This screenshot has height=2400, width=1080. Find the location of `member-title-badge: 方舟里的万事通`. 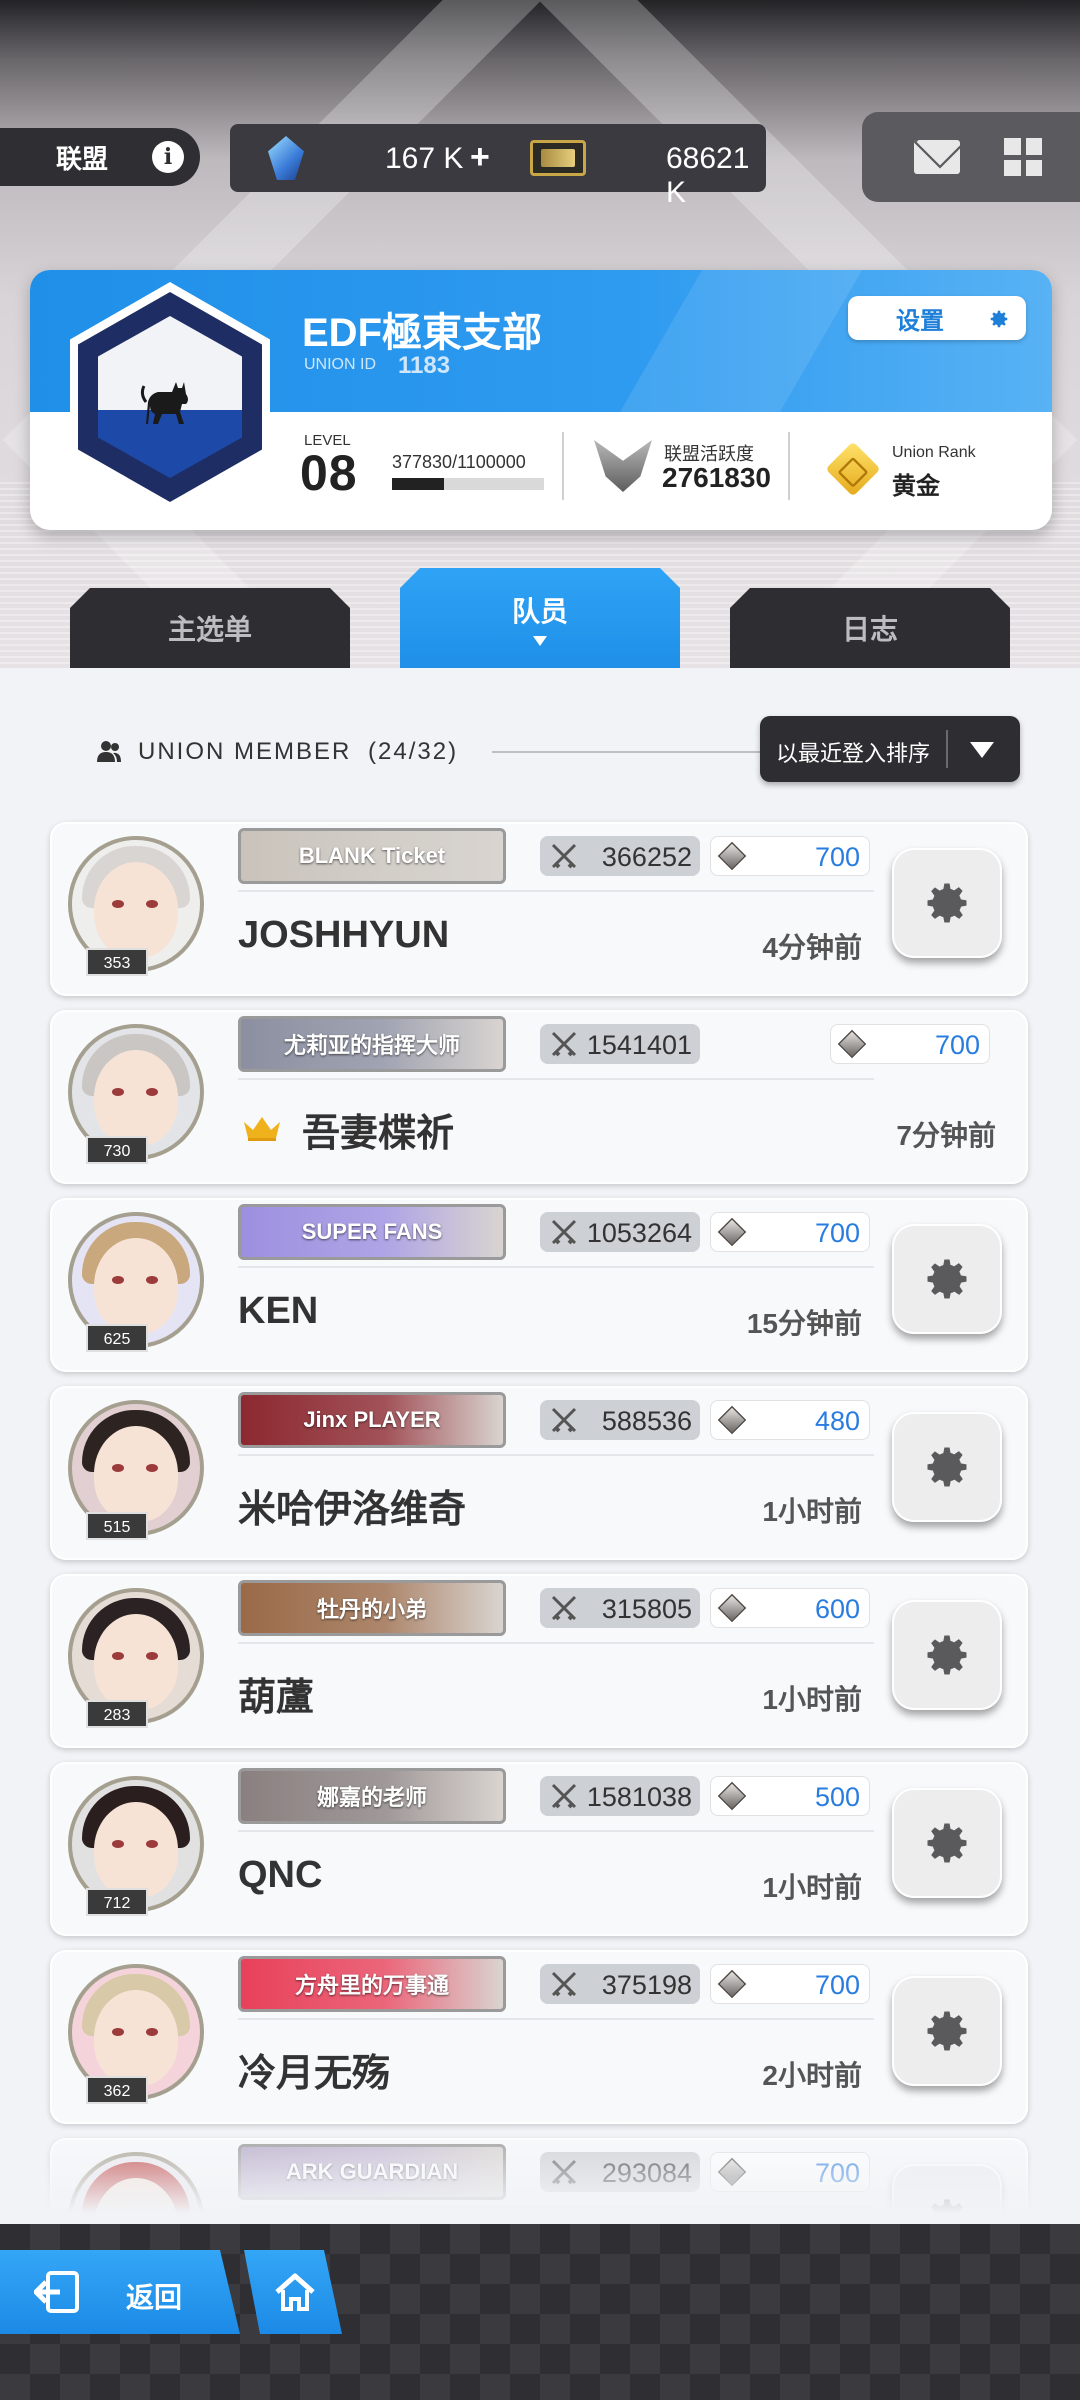

member-title-badge: 方舟里的万事通 is located at coordinates (372, 1984).